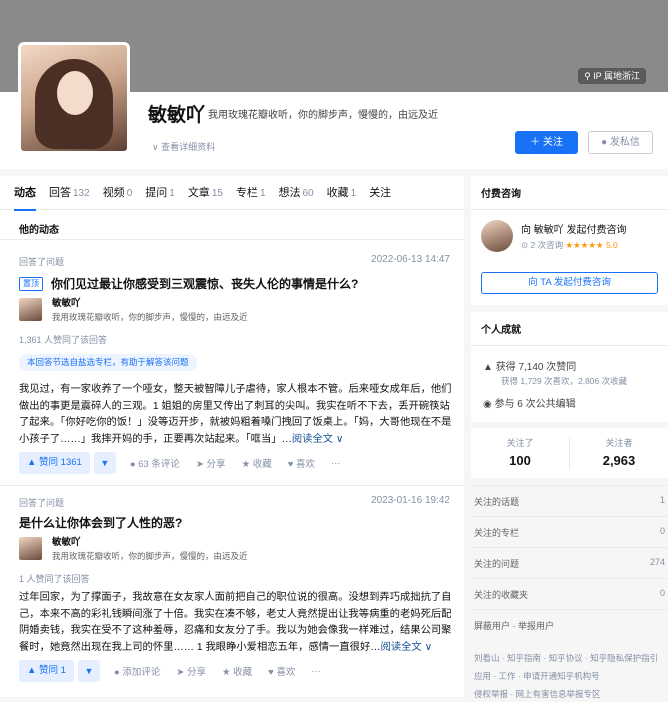 The width and height of the screenshot is (668, 702). What do you see at coordinates (497, 236) in the screenshot?
I see `consult-avatar` at bounding box center [497, 236].